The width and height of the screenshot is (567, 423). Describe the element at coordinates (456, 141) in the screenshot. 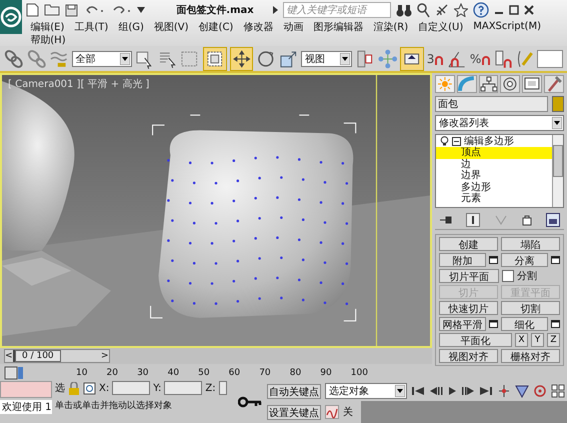

I see `collapse-icon` at that location.